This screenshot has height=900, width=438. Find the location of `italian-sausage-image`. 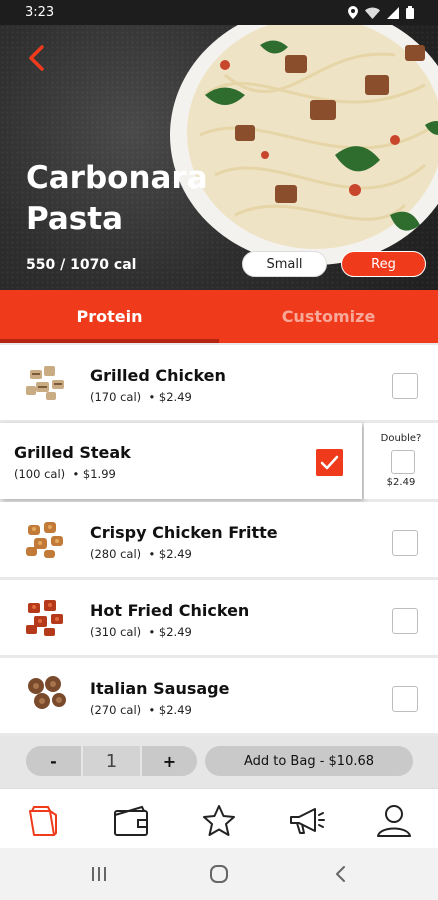

italian-sausage-image is located at coordinates (47, 692).